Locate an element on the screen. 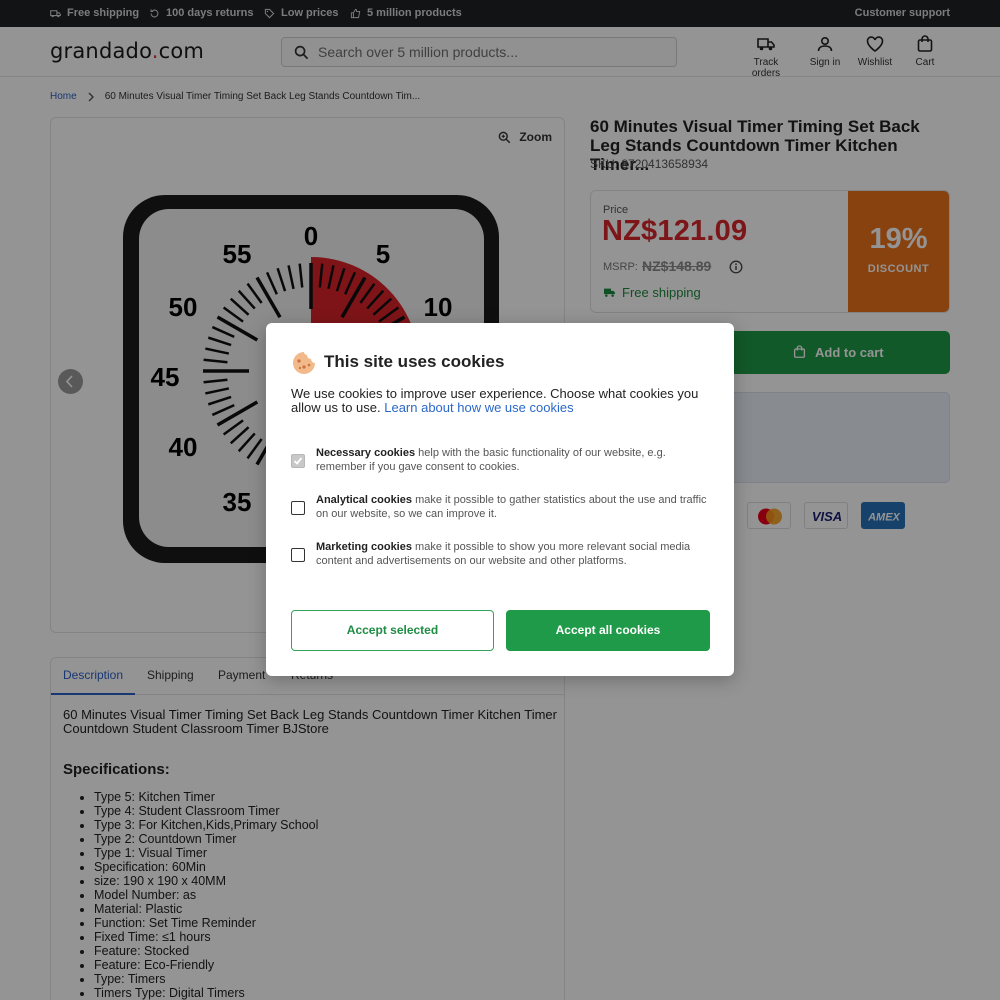 This screenshot has height=1000, width=1000. cookie-modal-title: This site uses cookies is located at coordinates (414, 361).